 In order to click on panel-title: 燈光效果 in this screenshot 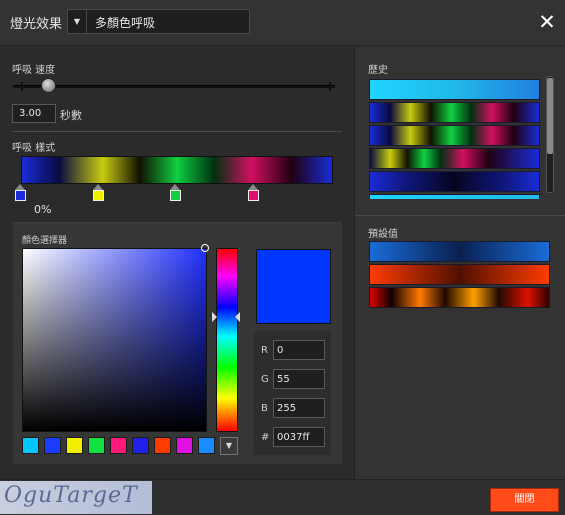, I will do `click(36, 24)`.